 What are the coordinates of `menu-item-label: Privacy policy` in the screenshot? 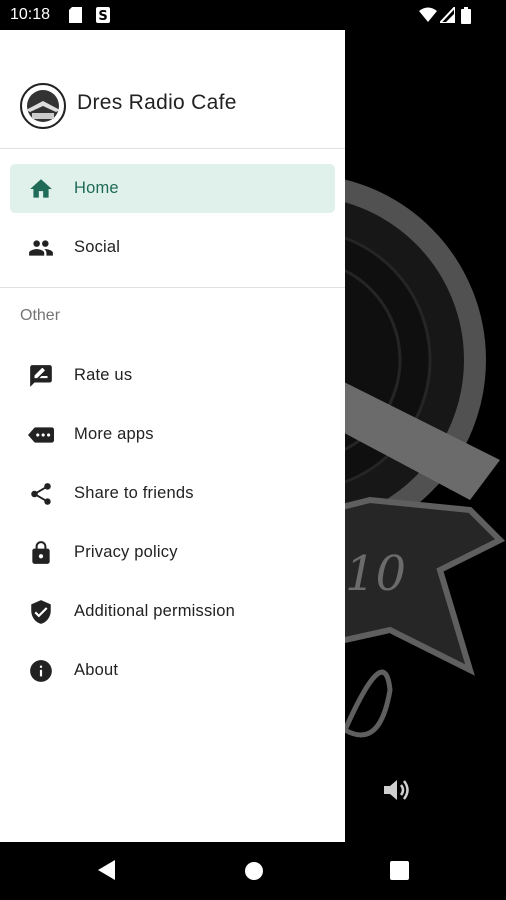 It's located at (126, 552).